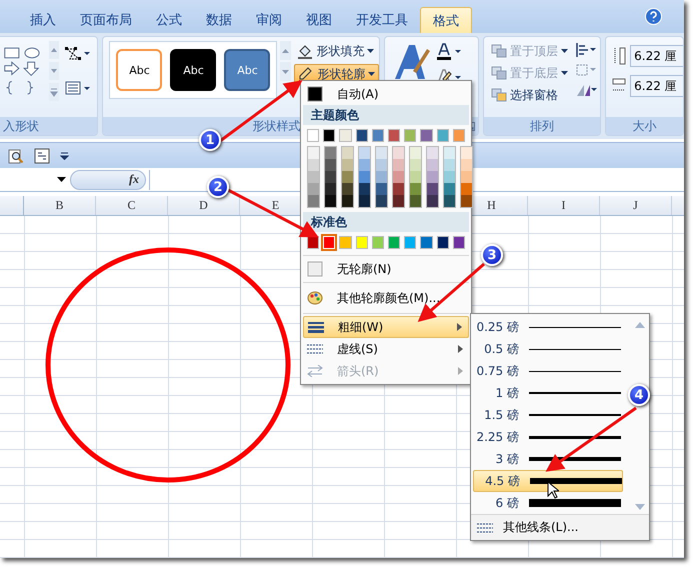 This screenshot has height=575, width=699. Describe the element at coordinates (60, 205) in the screenshot. I see `column-header: B` at that location.